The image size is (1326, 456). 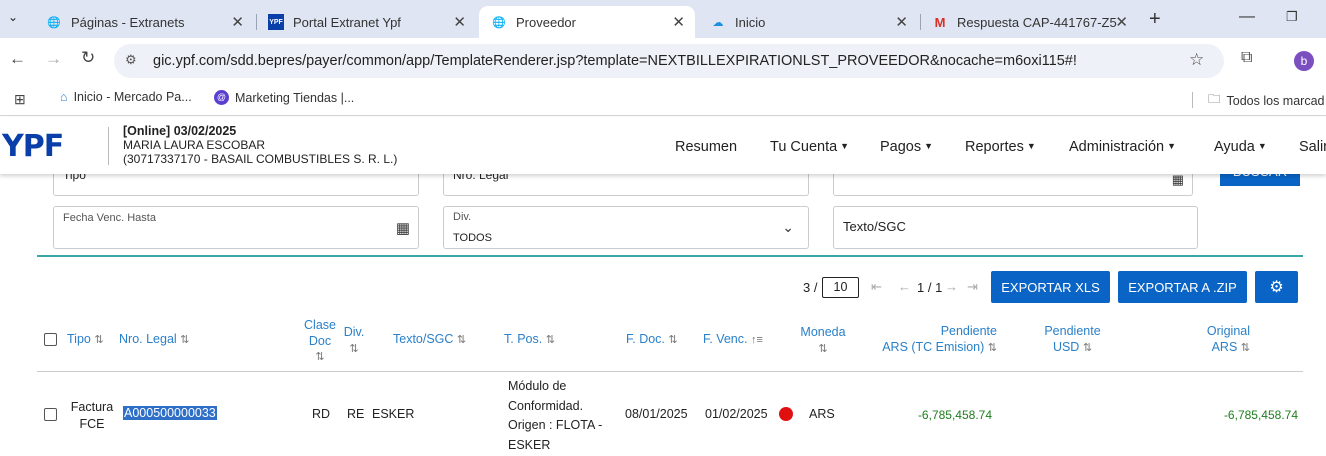 I want to click on status-dot-icon, so click(x=786, y=414).